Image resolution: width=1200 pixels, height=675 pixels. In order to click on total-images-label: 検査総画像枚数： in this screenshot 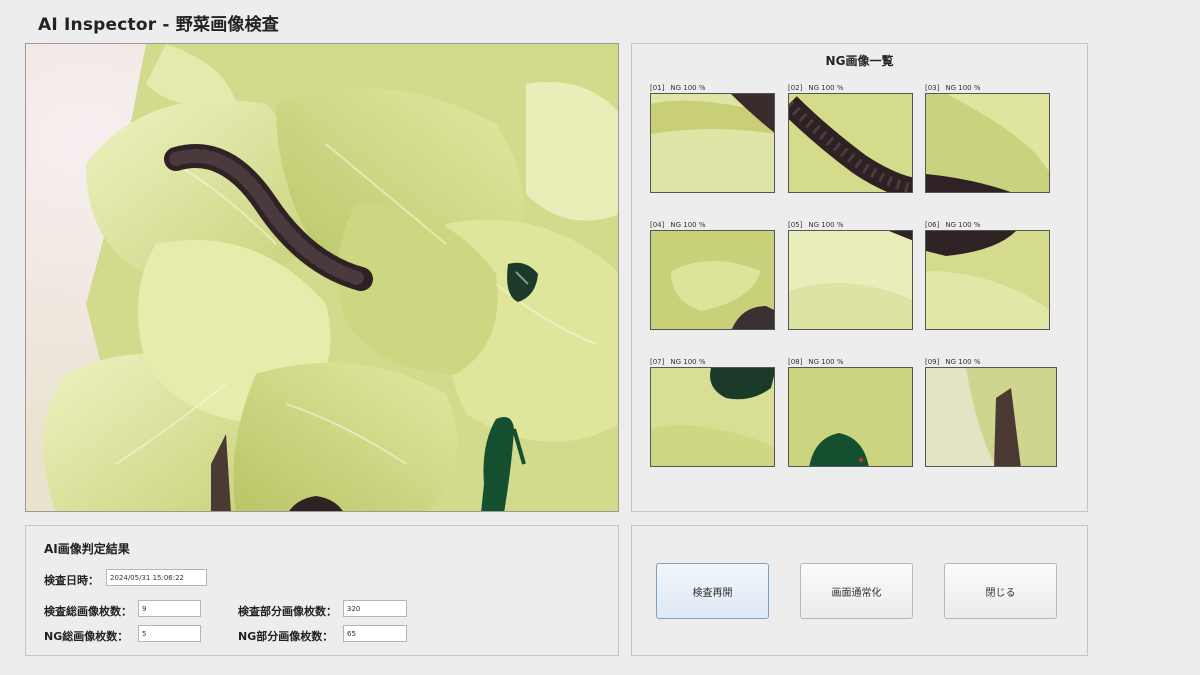, I will do `click(88, 611)`.